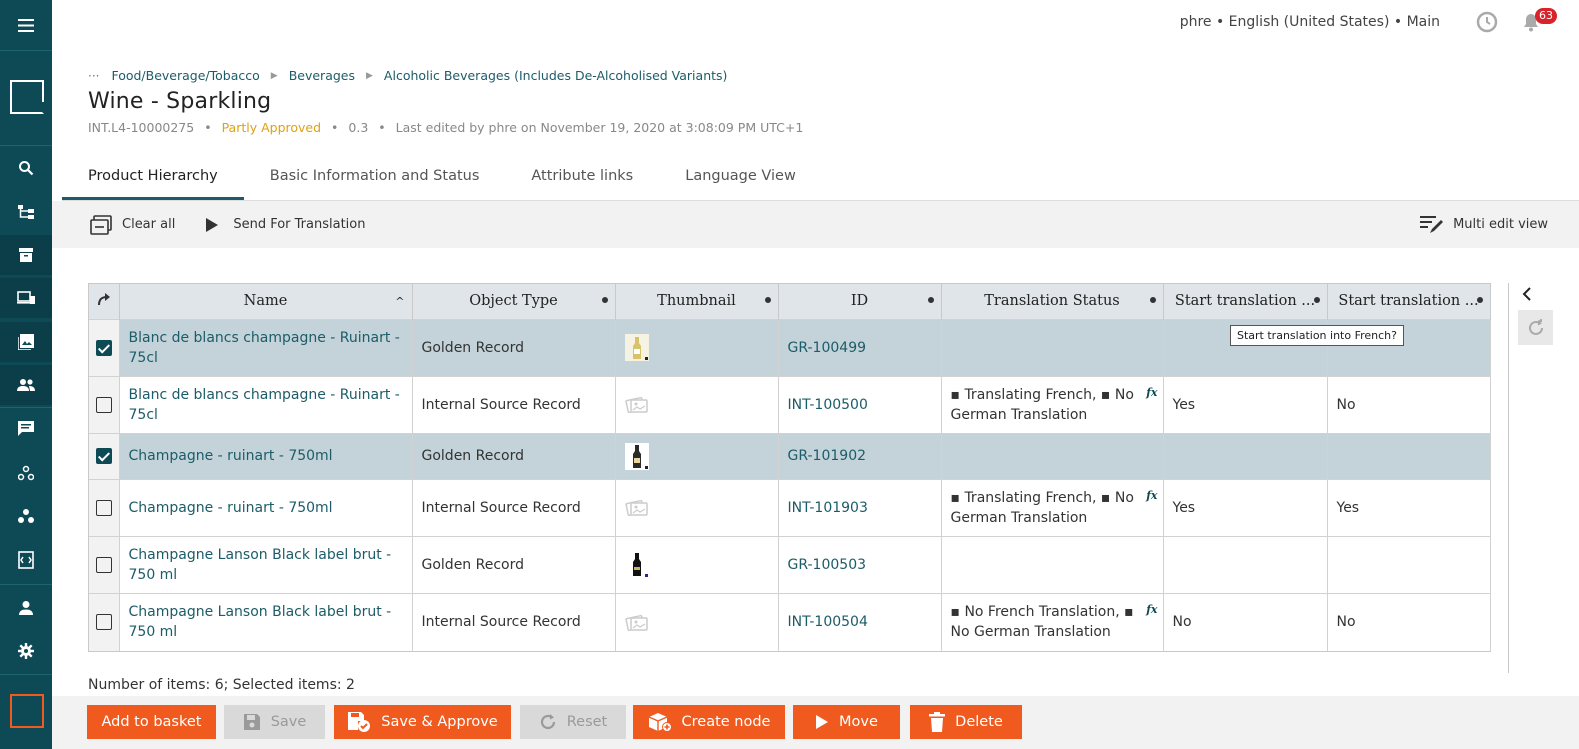 This screenshot has width=1579, height=749. I want to click on refresh-column-header, so click(104, 301).